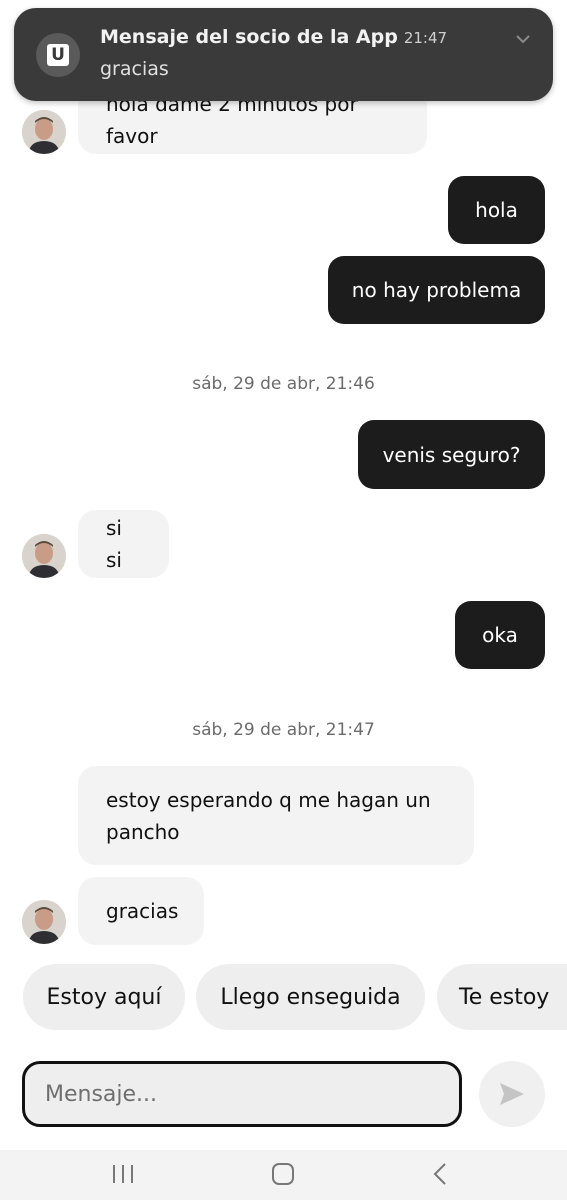 The image size is (567, 1200). What do you see at coordinates (143, 832) in the screenshot?
I see `message-text-line: pancho` at bounding box center [143, 832].